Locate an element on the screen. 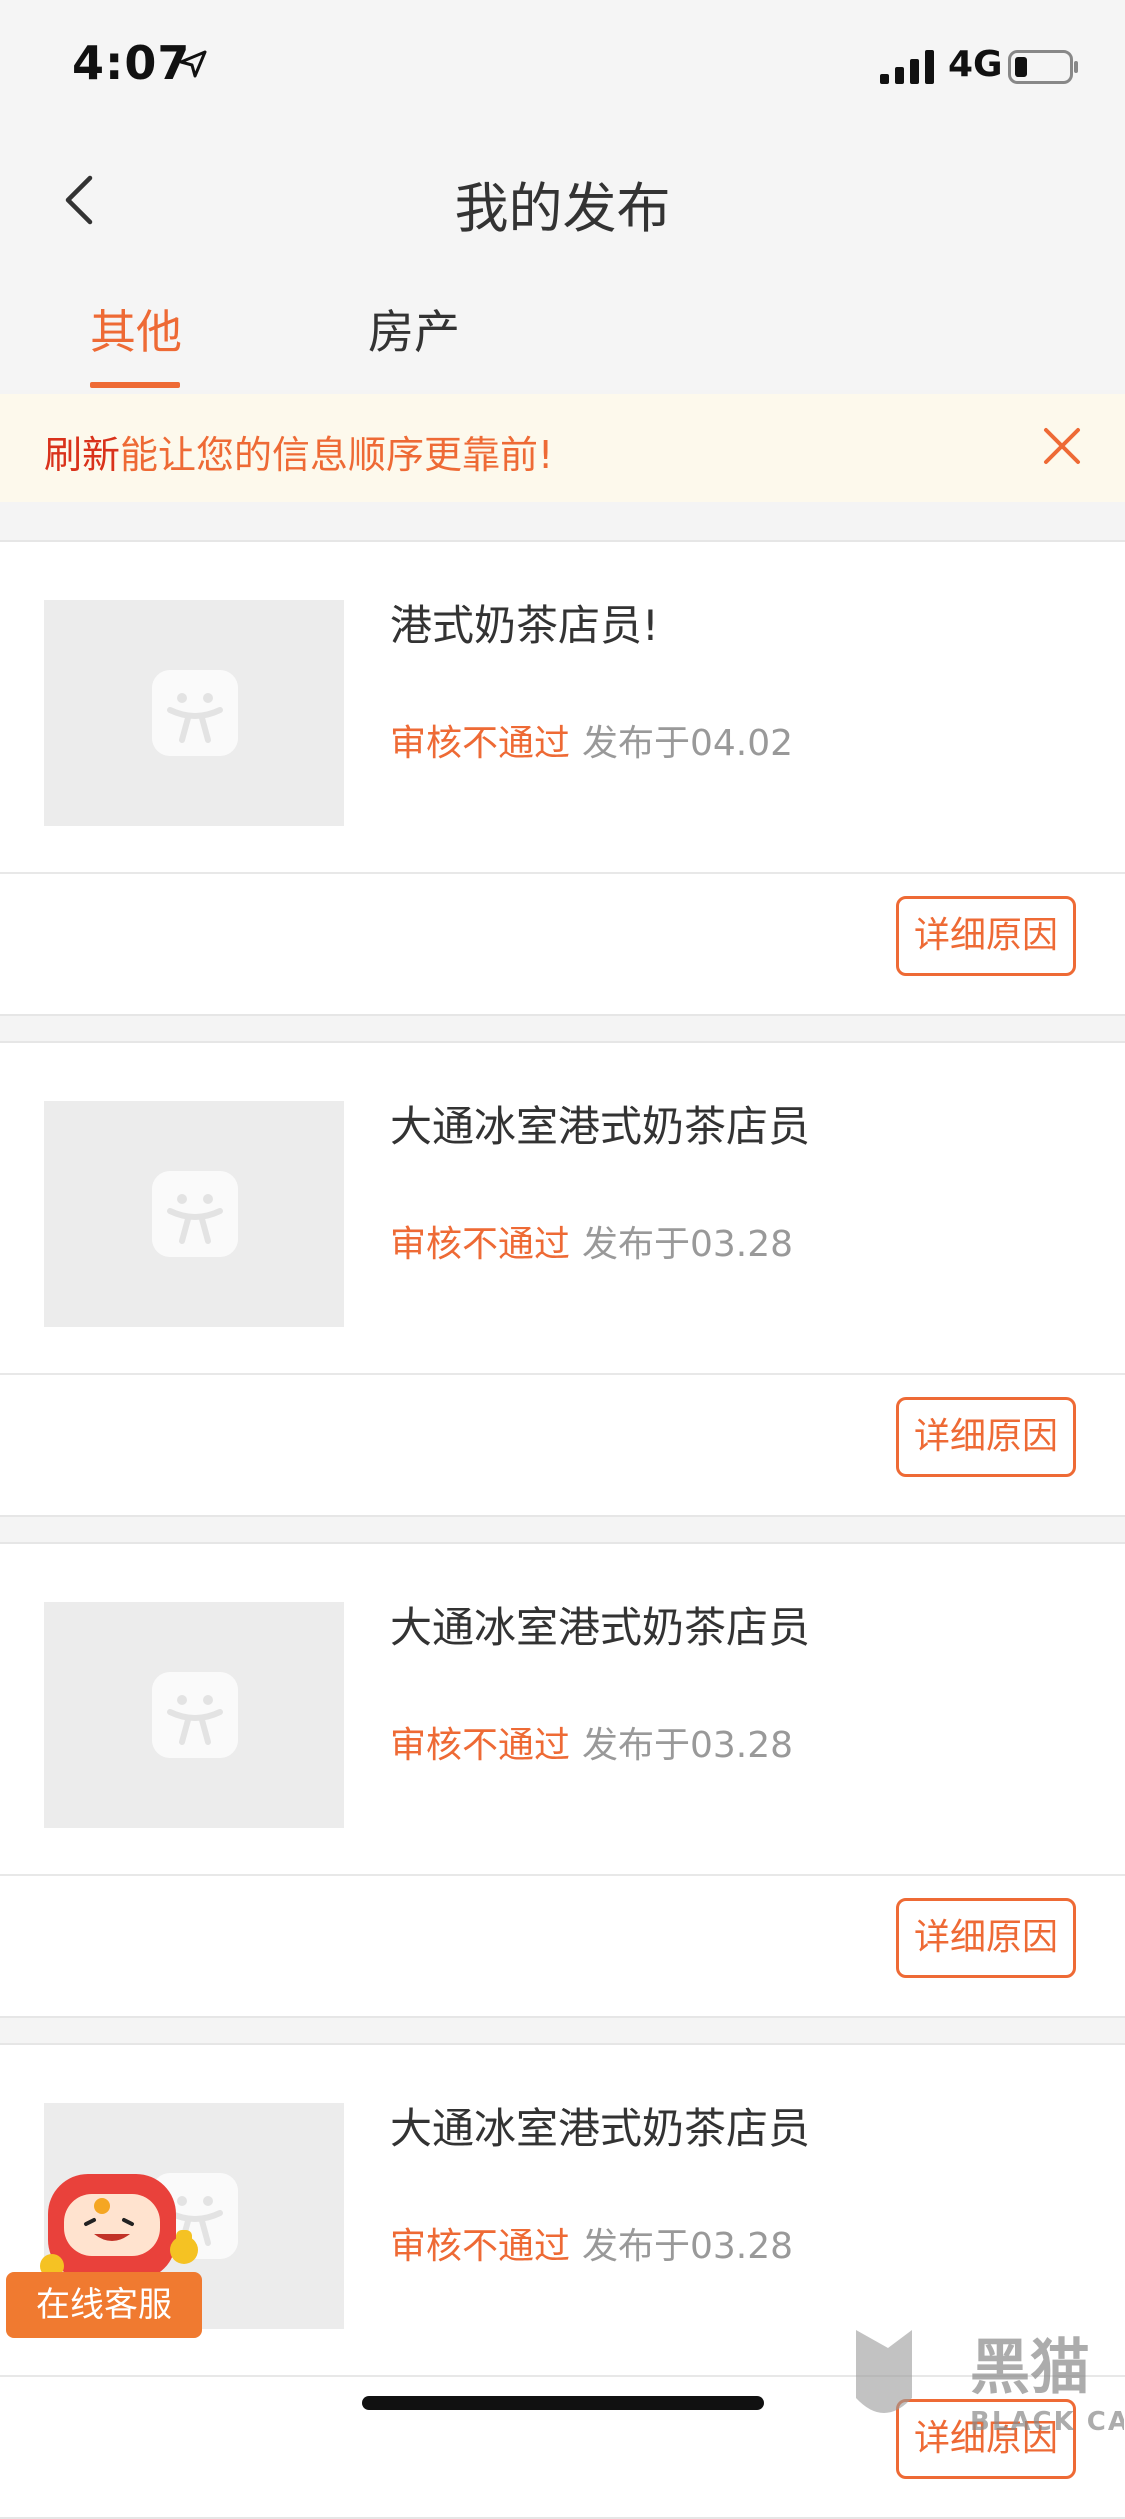  tab-bar: 其他 房产 is located at coordinates (562, 326).